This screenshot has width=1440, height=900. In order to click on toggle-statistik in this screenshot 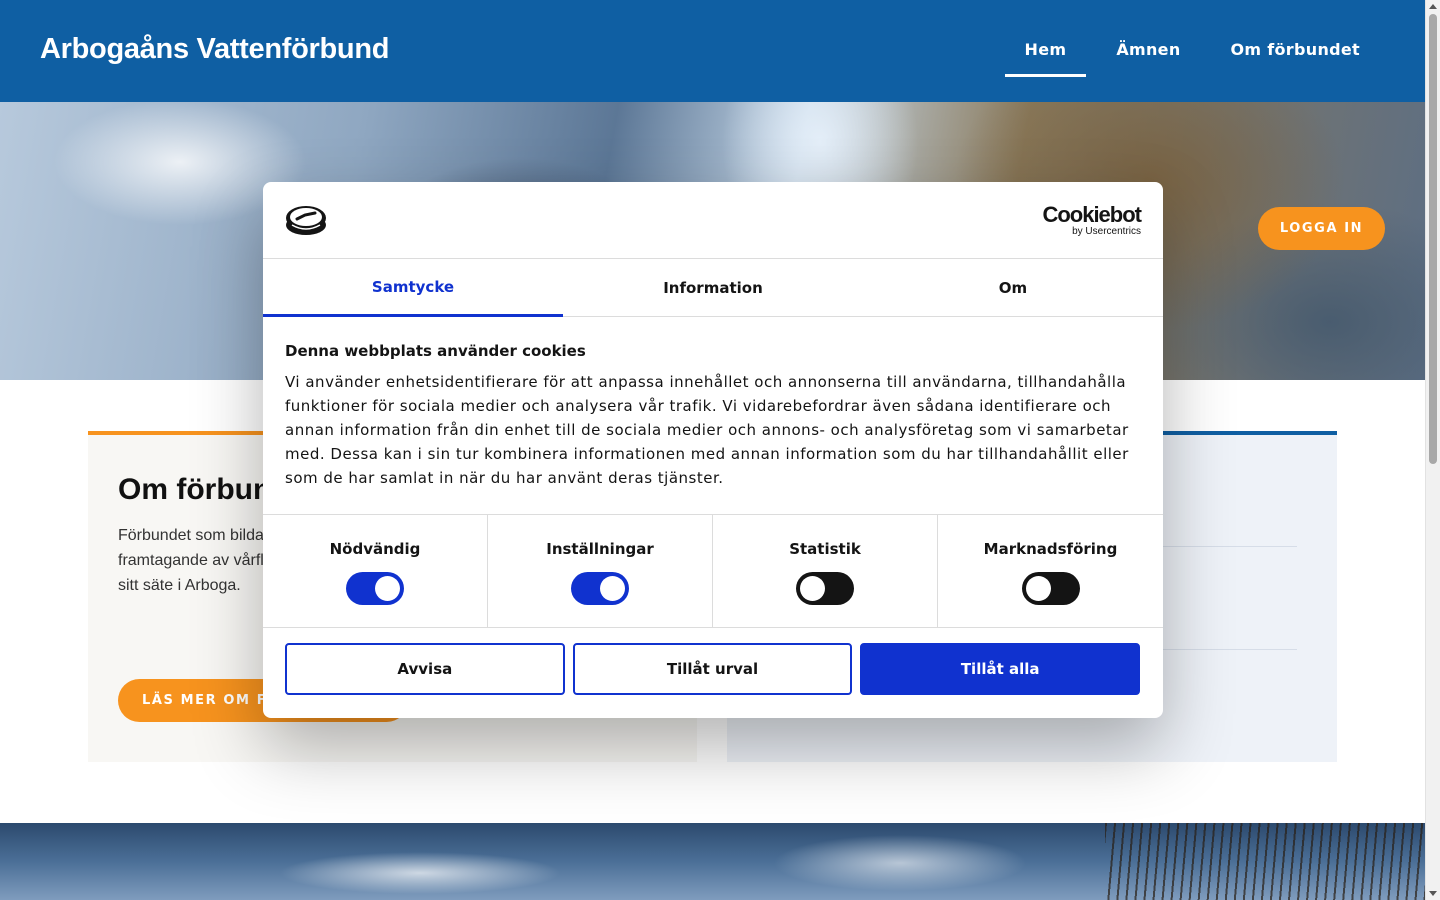, I will do `click(825, 588)`.